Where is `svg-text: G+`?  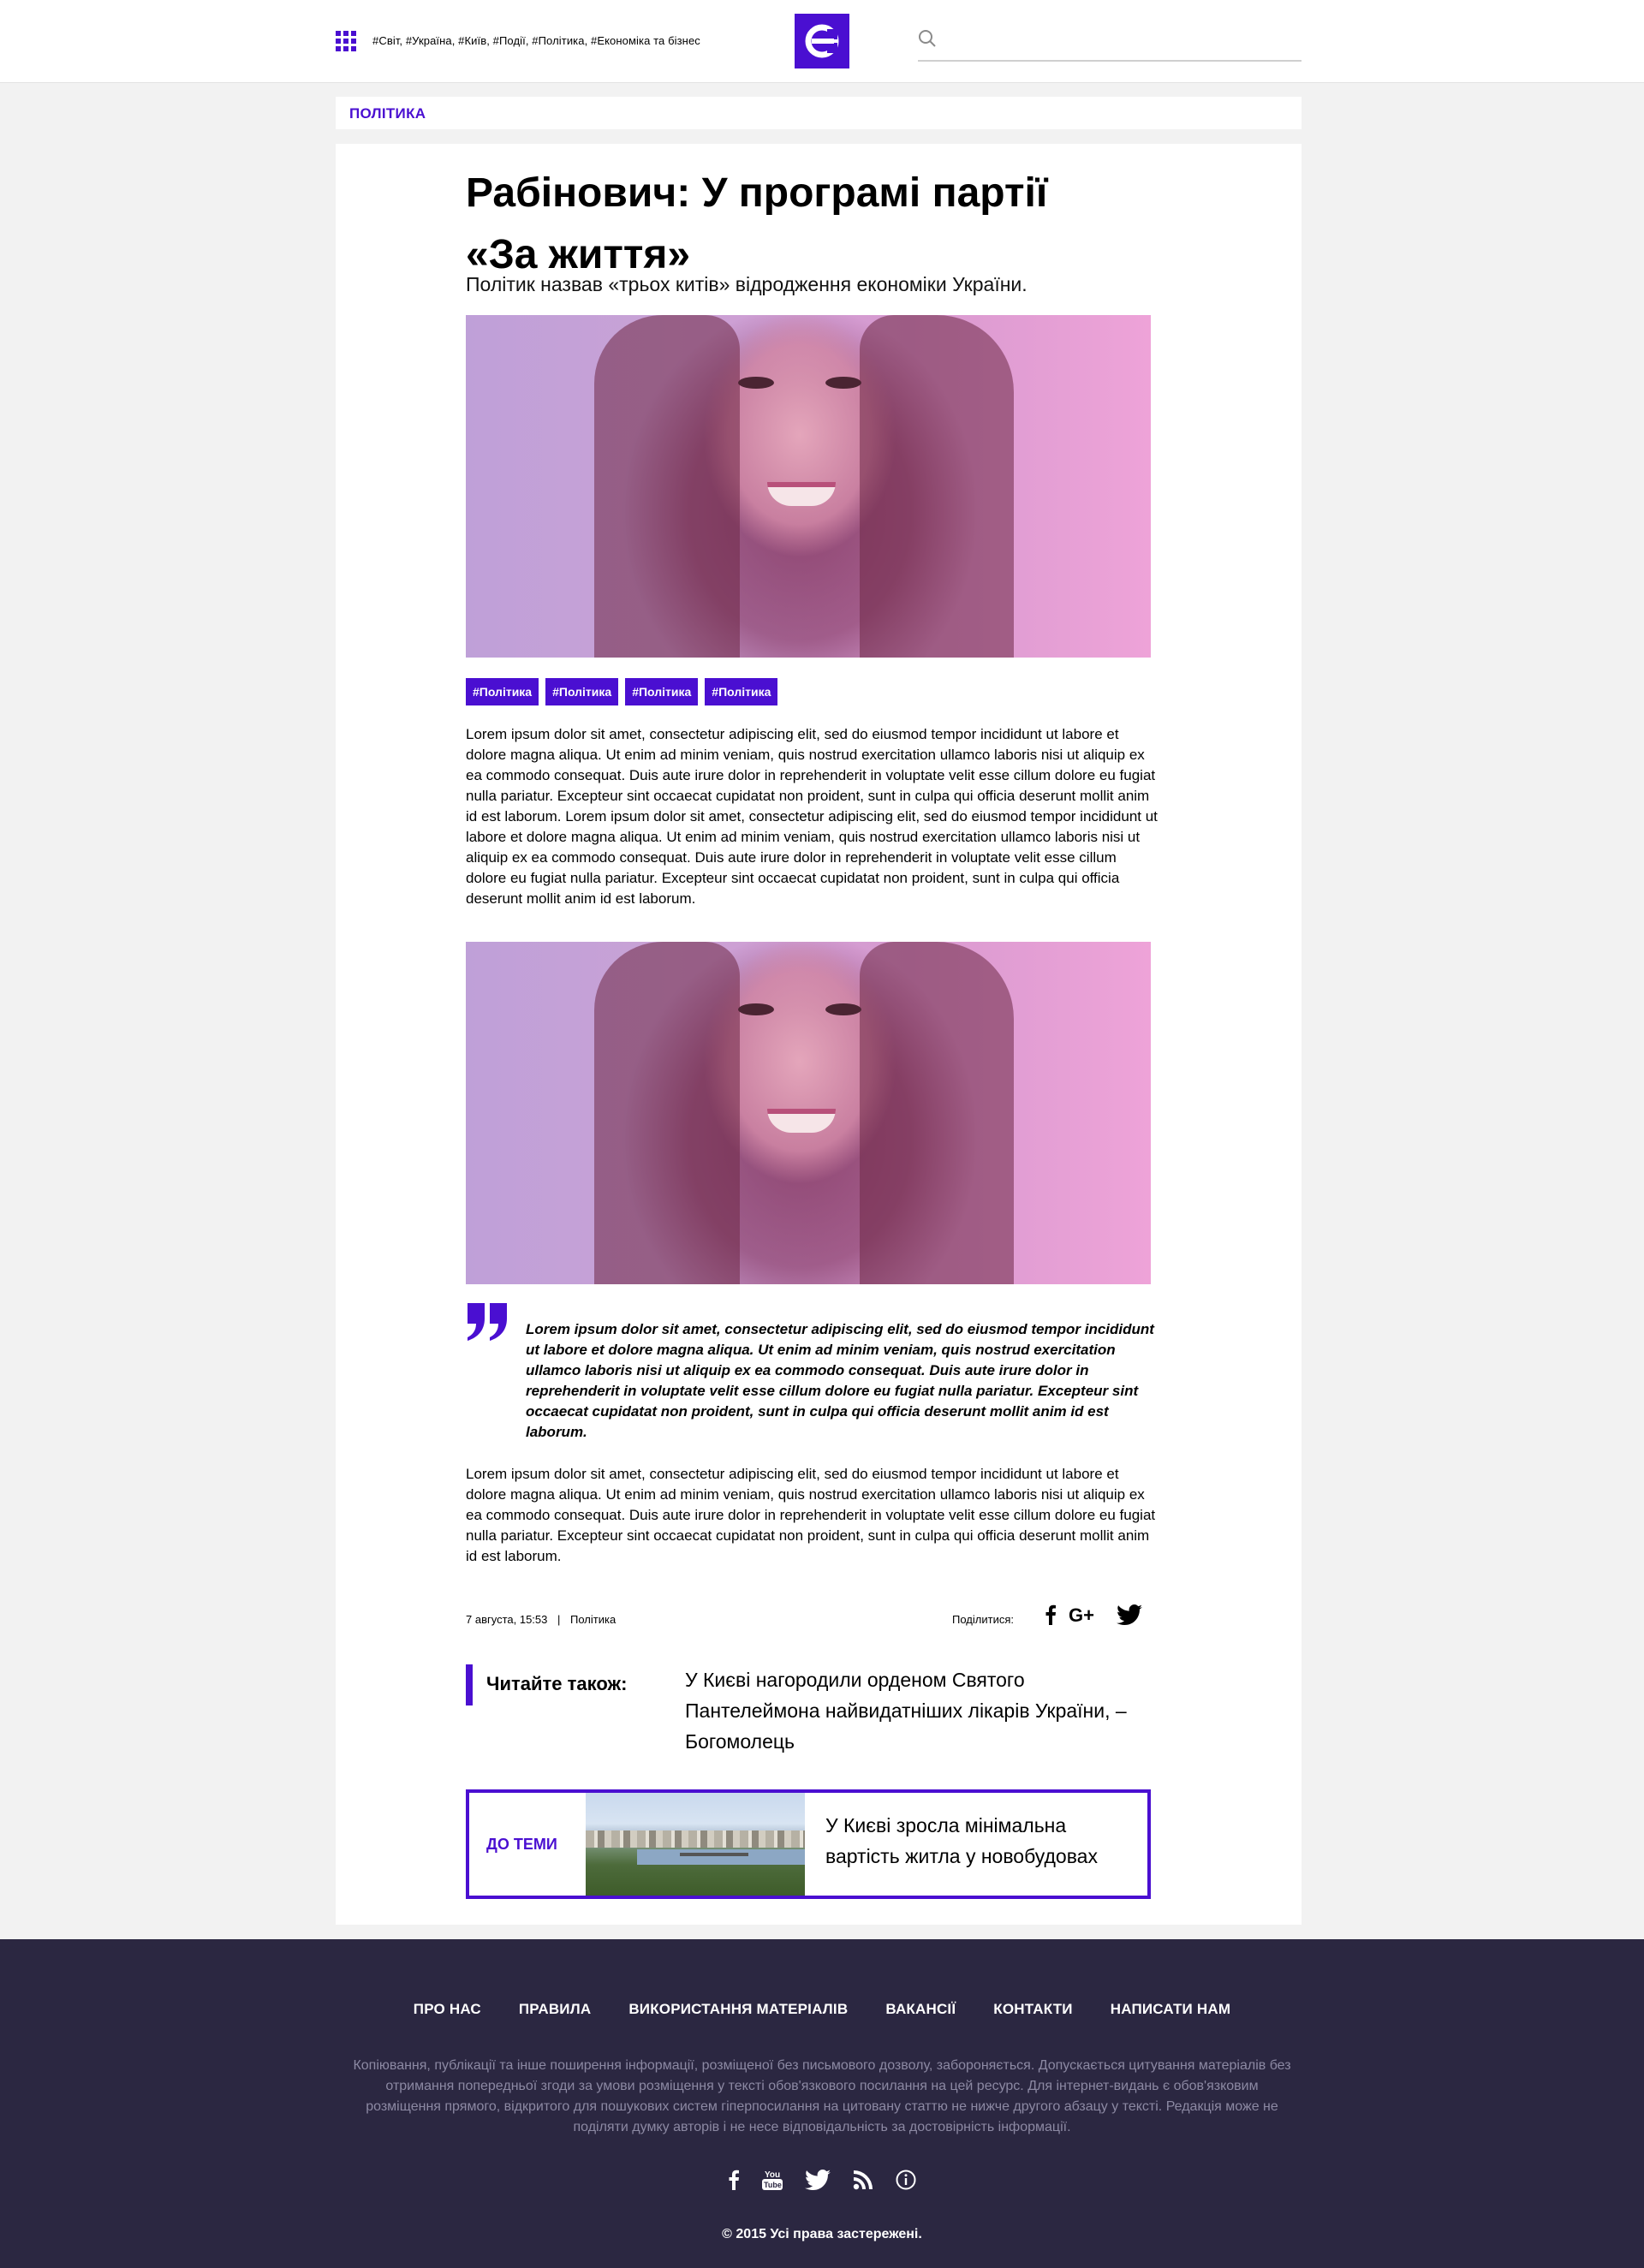 svg-text: G+ is located at coordinates (1081, 1614).